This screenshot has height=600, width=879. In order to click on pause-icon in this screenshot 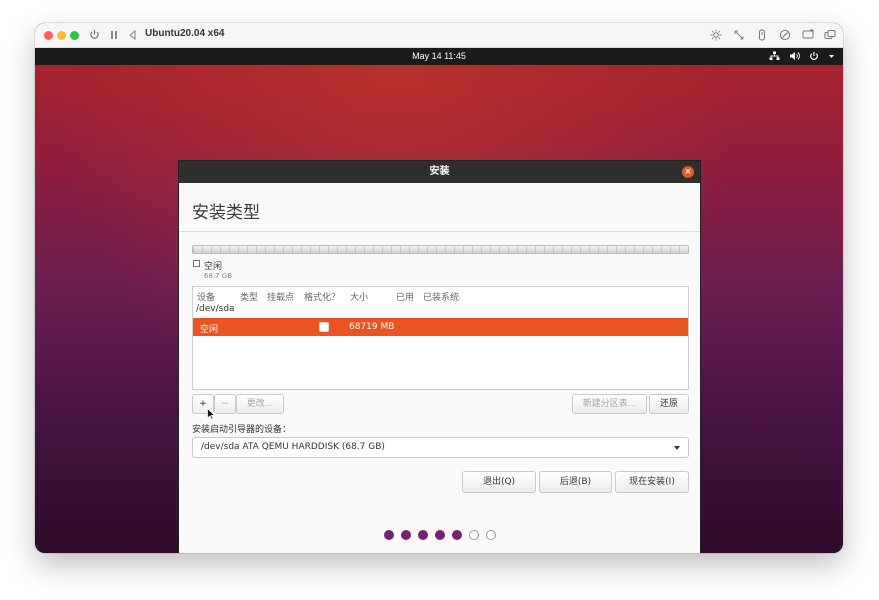, I will do `click(114, 35)`.